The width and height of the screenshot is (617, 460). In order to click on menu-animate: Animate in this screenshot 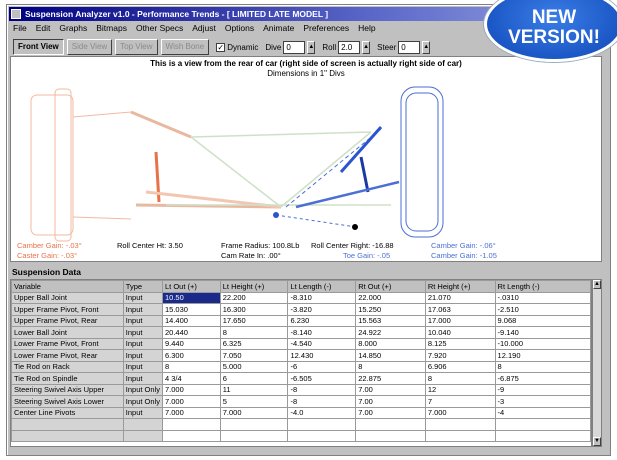, I will do `click(278, 28)`.